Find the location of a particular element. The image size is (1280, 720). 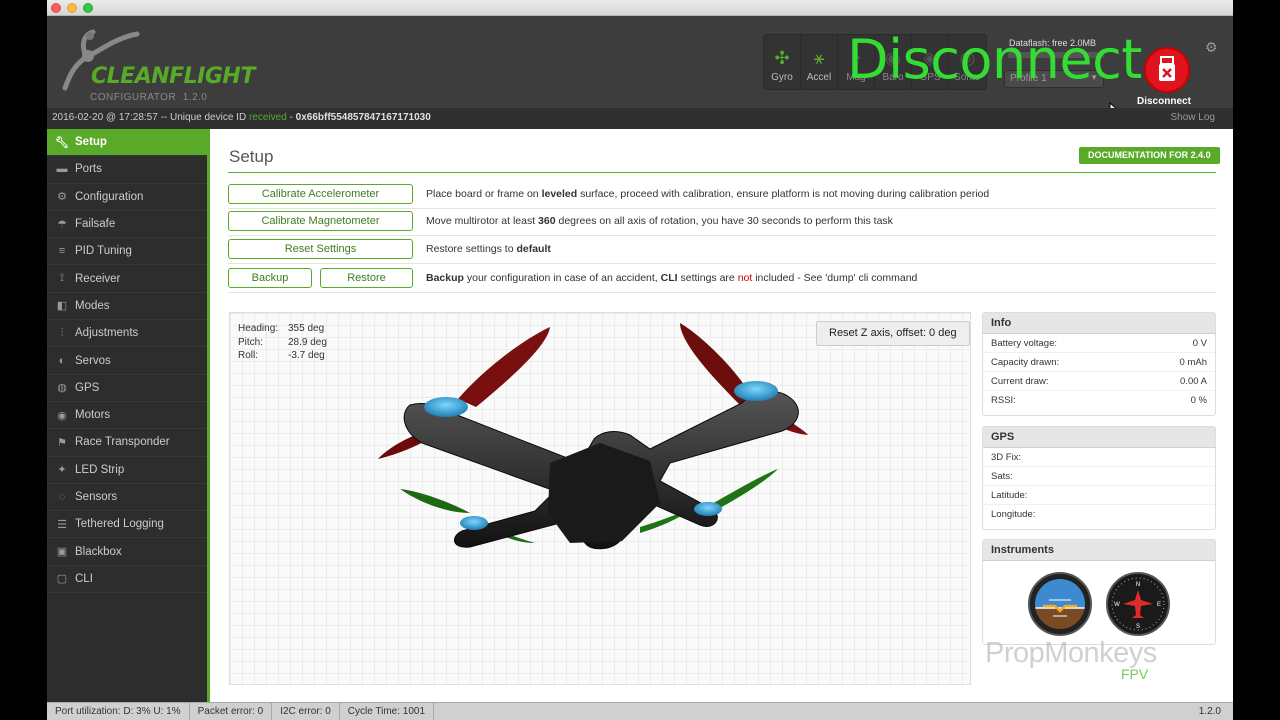

disconnect-button is located at coordinates (1167, 70).